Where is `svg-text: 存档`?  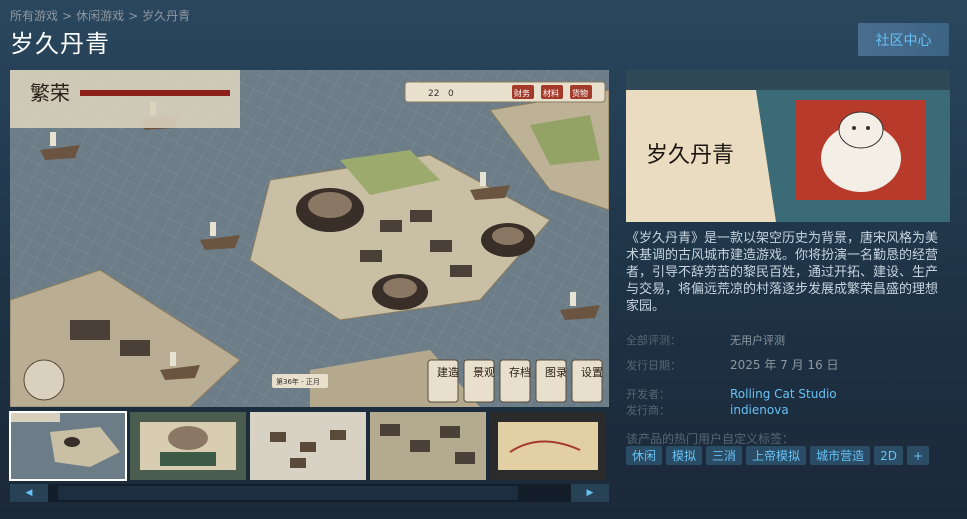
svg-text: 存档 is located at coordinates (520, 372).